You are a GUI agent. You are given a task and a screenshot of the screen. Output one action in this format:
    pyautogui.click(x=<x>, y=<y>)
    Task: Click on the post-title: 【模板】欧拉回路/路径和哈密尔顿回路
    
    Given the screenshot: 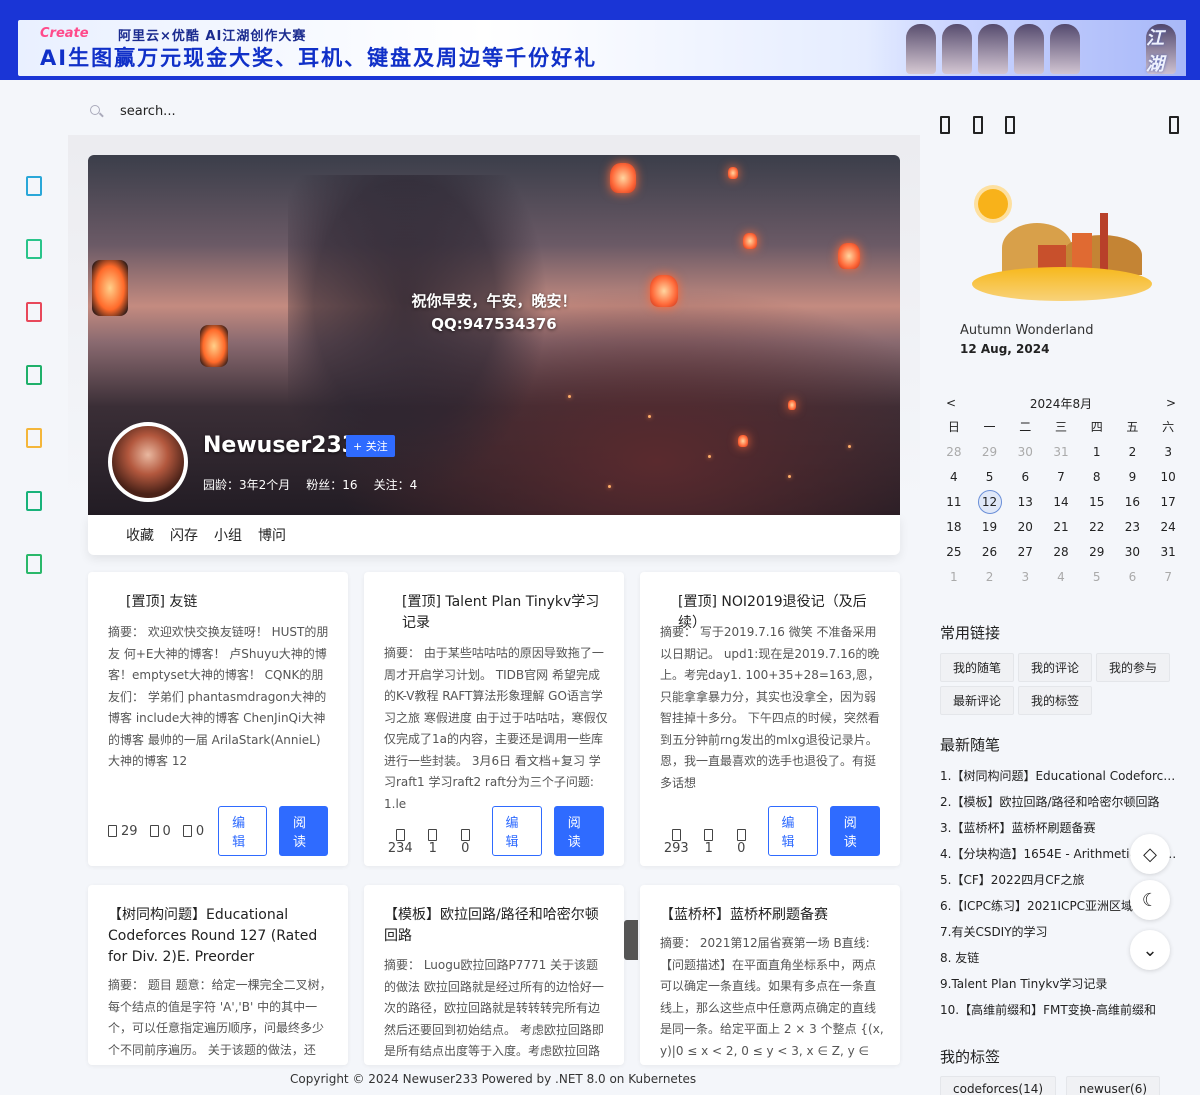 What is the action you would take?
    pyautogui.click(x=495, y=926)
    